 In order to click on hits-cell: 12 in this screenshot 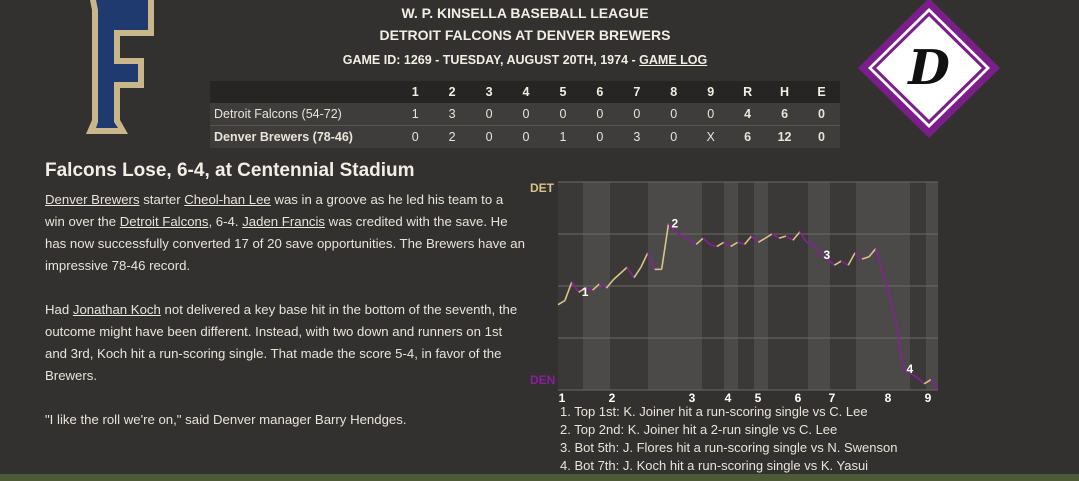, I will do `click(785, 136)`.